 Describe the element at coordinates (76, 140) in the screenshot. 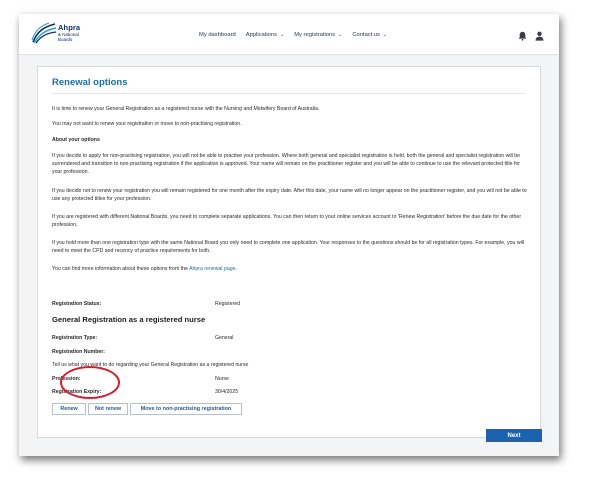

I see `about-options-heading: About your options` at that location.